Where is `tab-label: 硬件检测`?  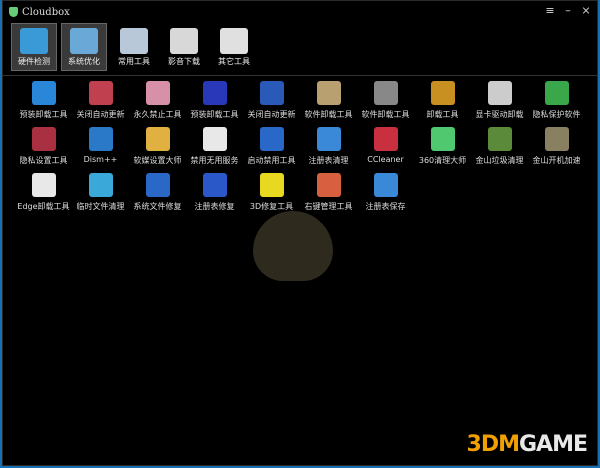 tab-label: 硬件检测 is located at coordinates (34, 61).